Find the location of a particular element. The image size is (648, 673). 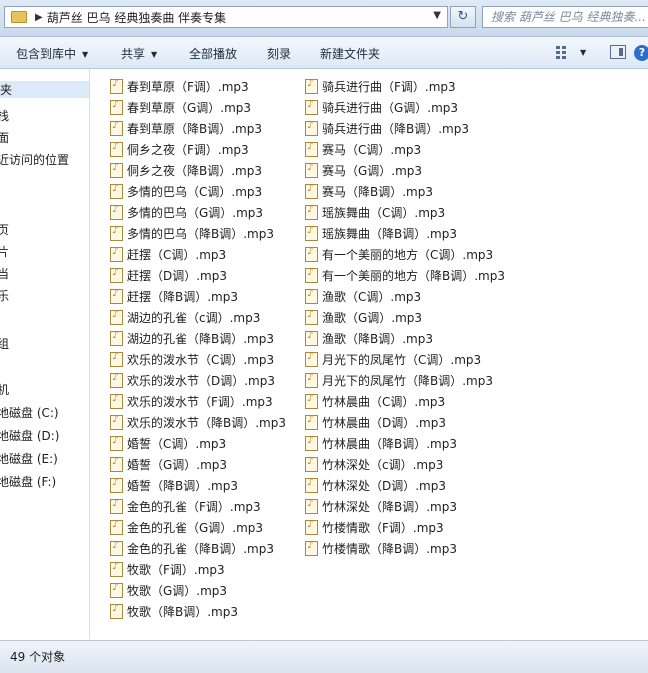

help-icon: ? is located at coordinates (641, 53).